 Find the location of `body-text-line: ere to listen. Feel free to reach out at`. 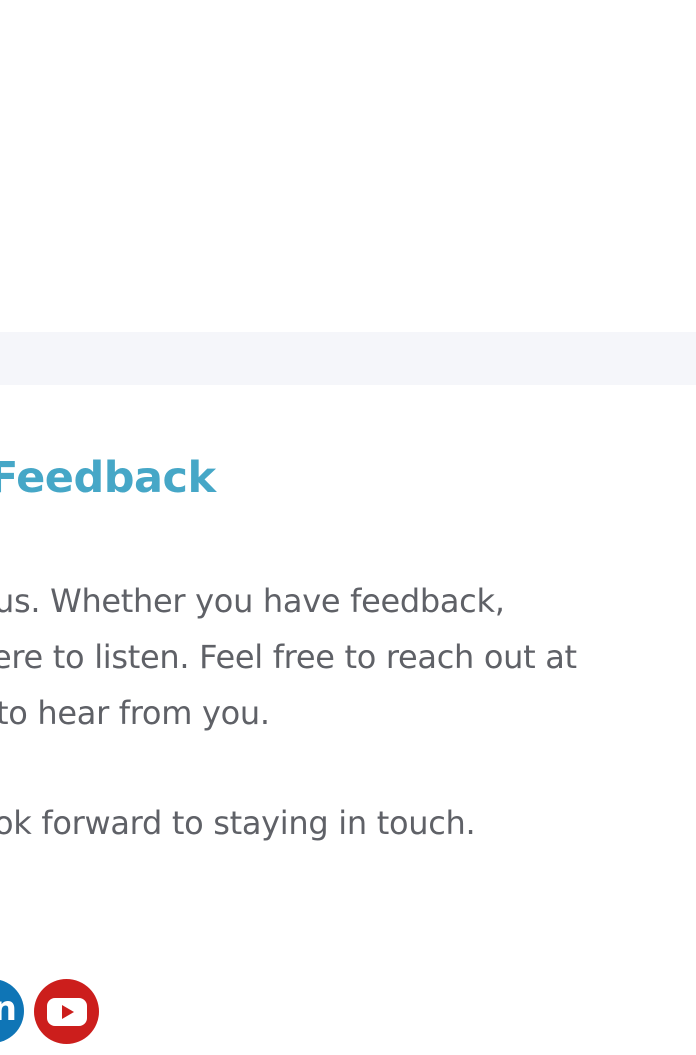

body-text-line: ere to listen. Feel free to reach out at is located at coordinates (288, 657).